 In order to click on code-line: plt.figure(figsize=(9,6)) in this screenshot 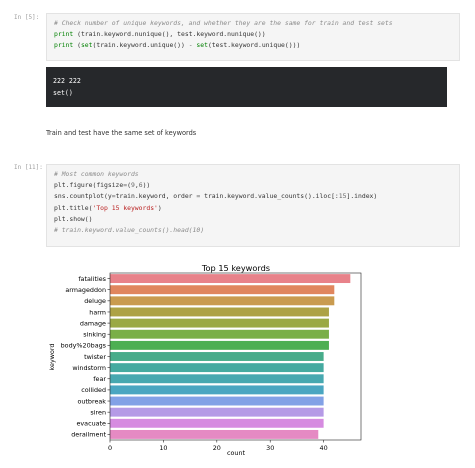, I will do `click(253, 185)`.